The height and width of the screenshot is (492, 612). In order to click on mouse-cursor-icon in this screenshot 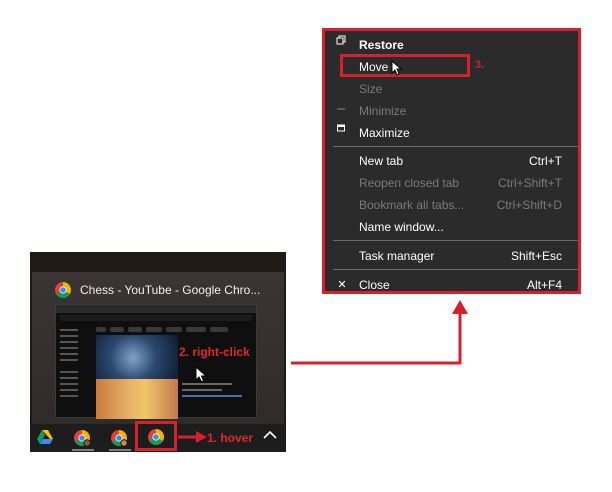, I will do `click(201, 374)`.